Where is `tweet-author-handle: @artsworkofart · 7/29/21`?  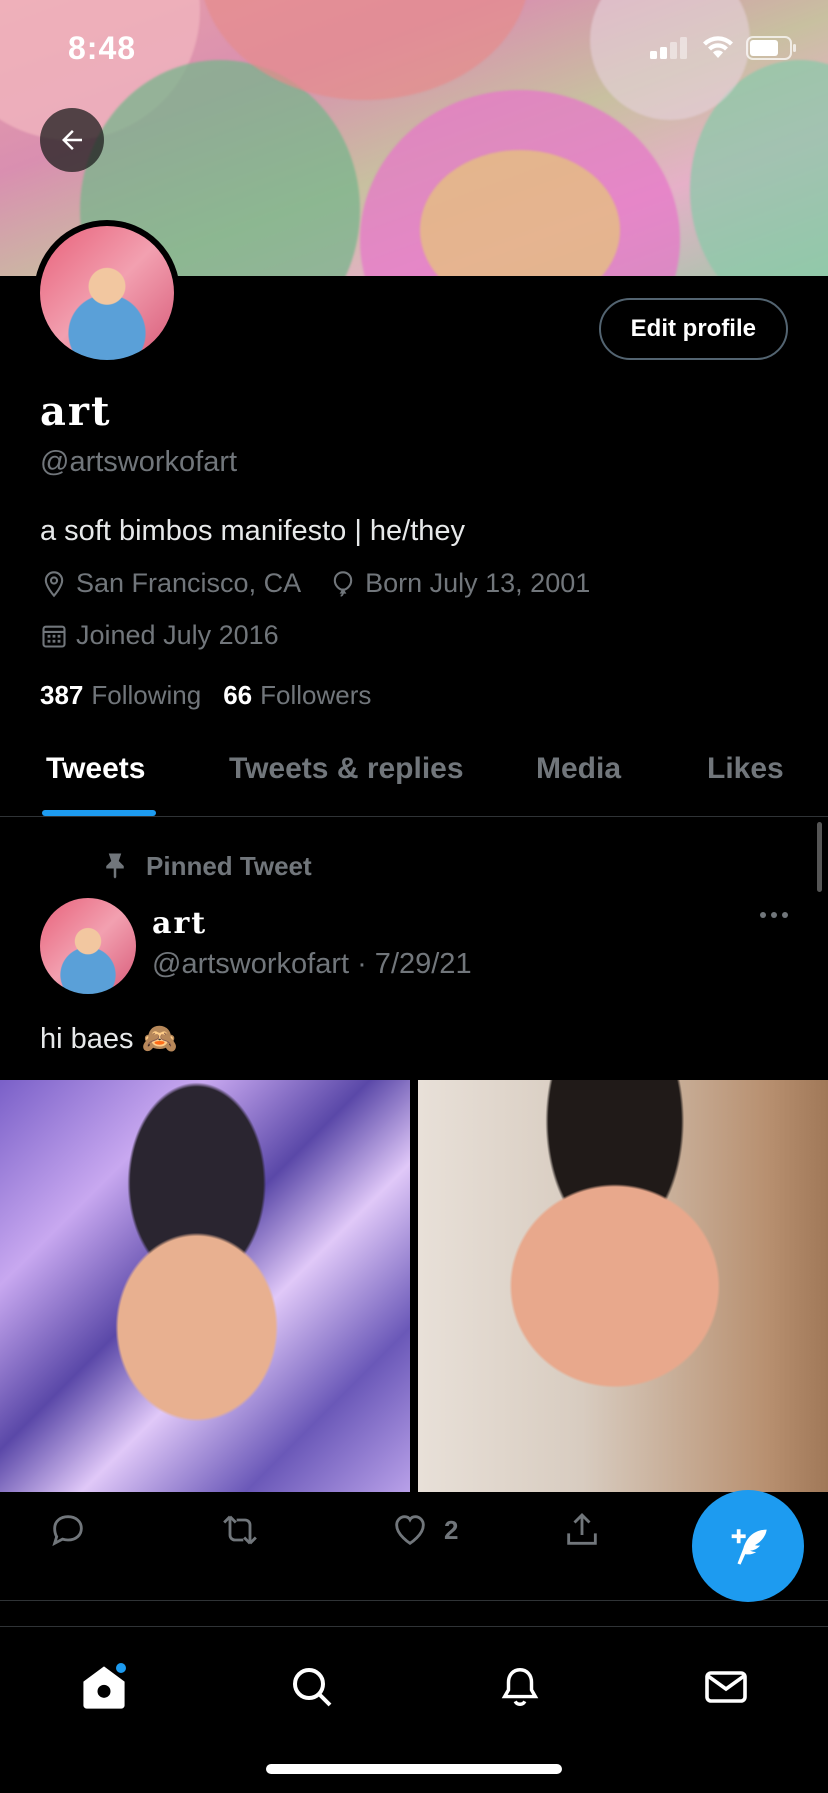 tweet-author-handle: @artsworkofart · 7/29/21 is located at coordinates (312, 964).